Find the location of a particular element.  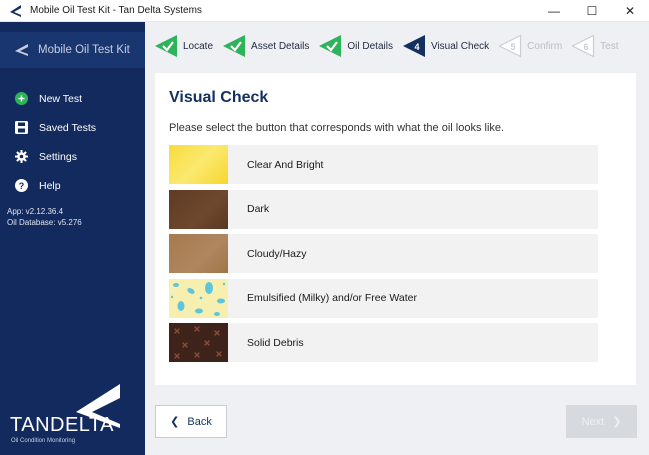

back-button-label: Back is located at coordinates (199, 421).